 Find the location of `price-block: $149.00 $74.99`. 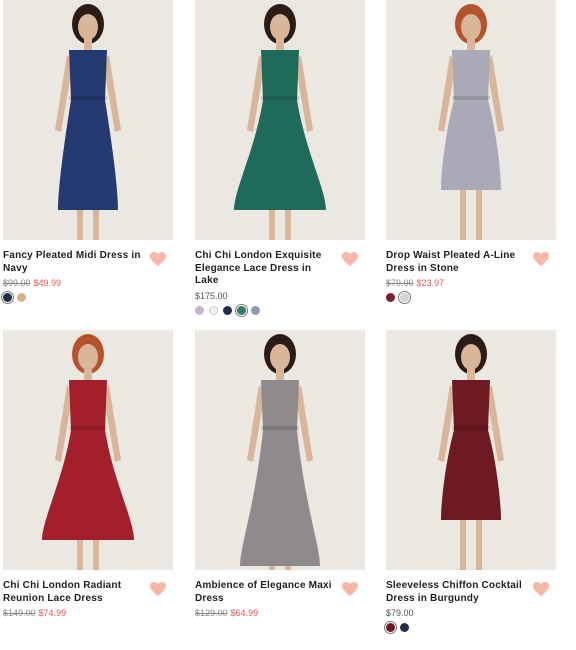

price-block: $149.00 $74.99 is located at coordinates (88, 613).